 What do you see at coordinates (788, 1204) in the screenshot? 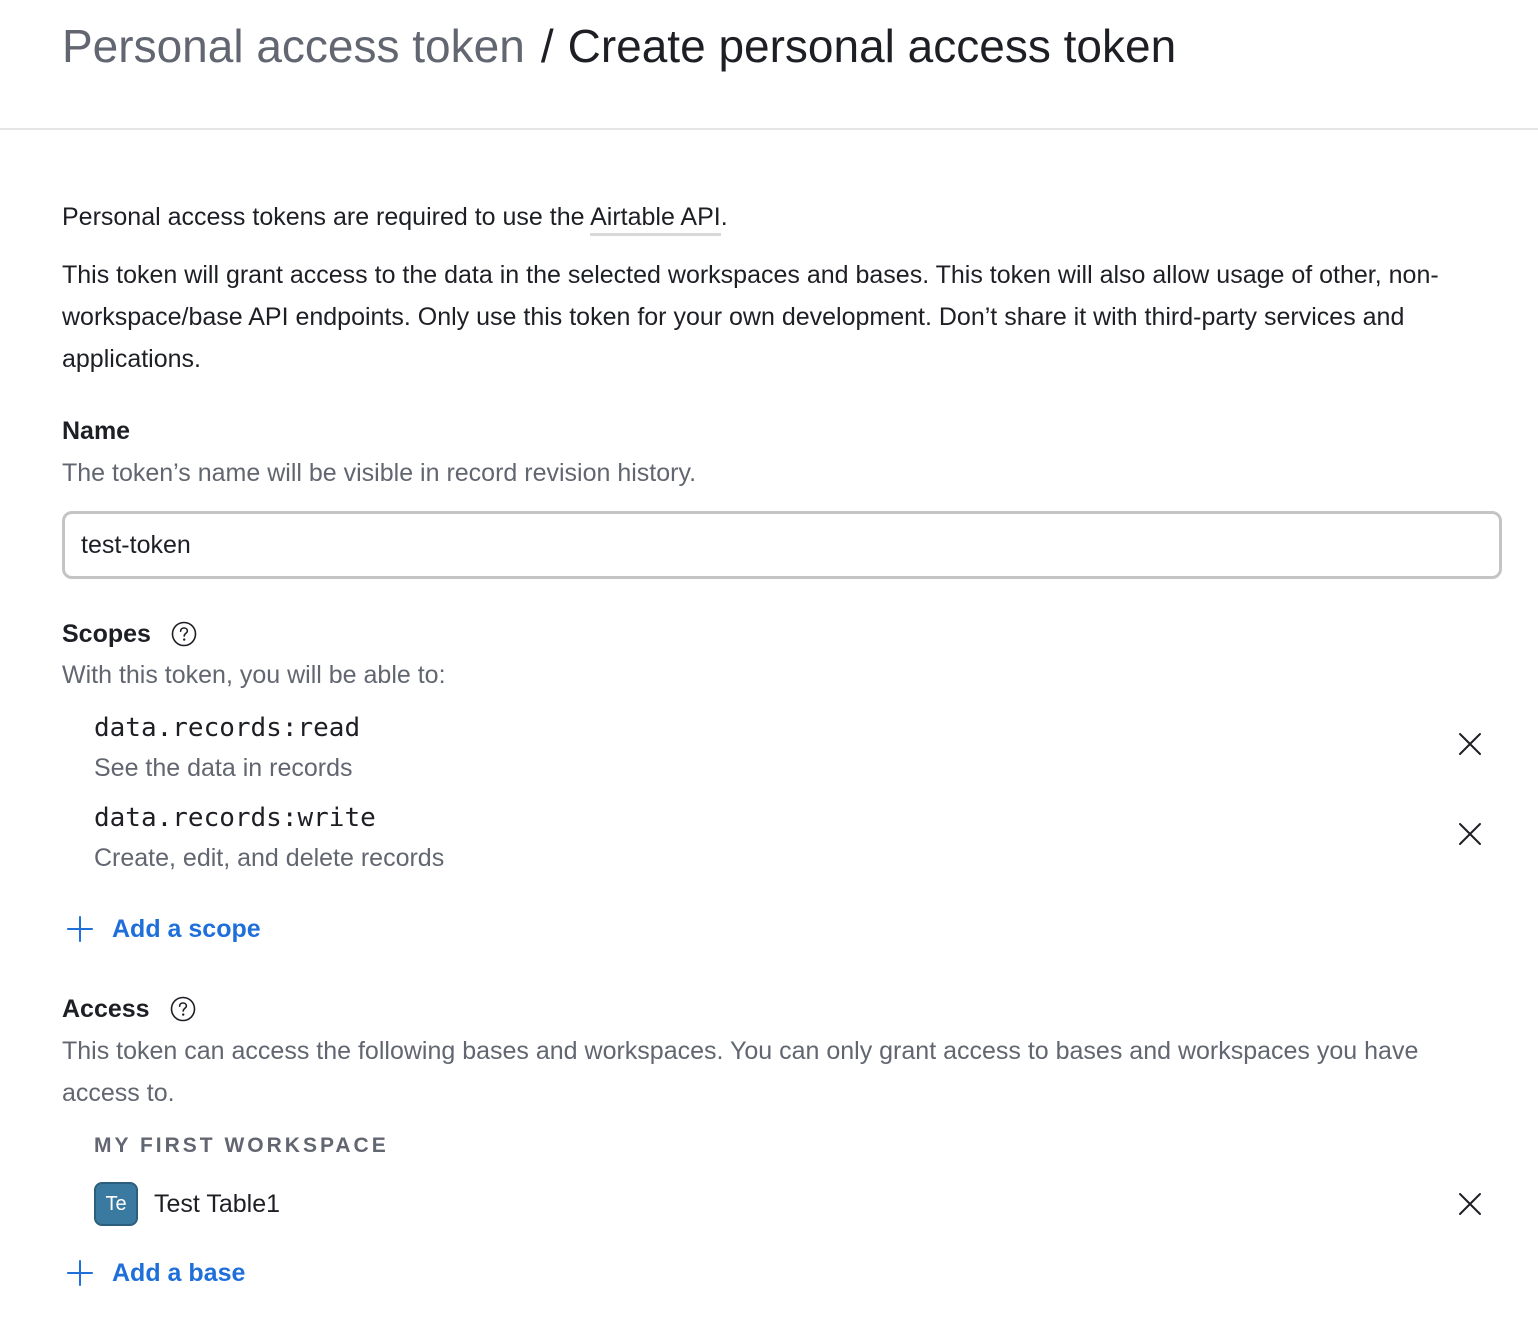
I see `base-item: Te Test Table1` at bounding box center [788, 1204].